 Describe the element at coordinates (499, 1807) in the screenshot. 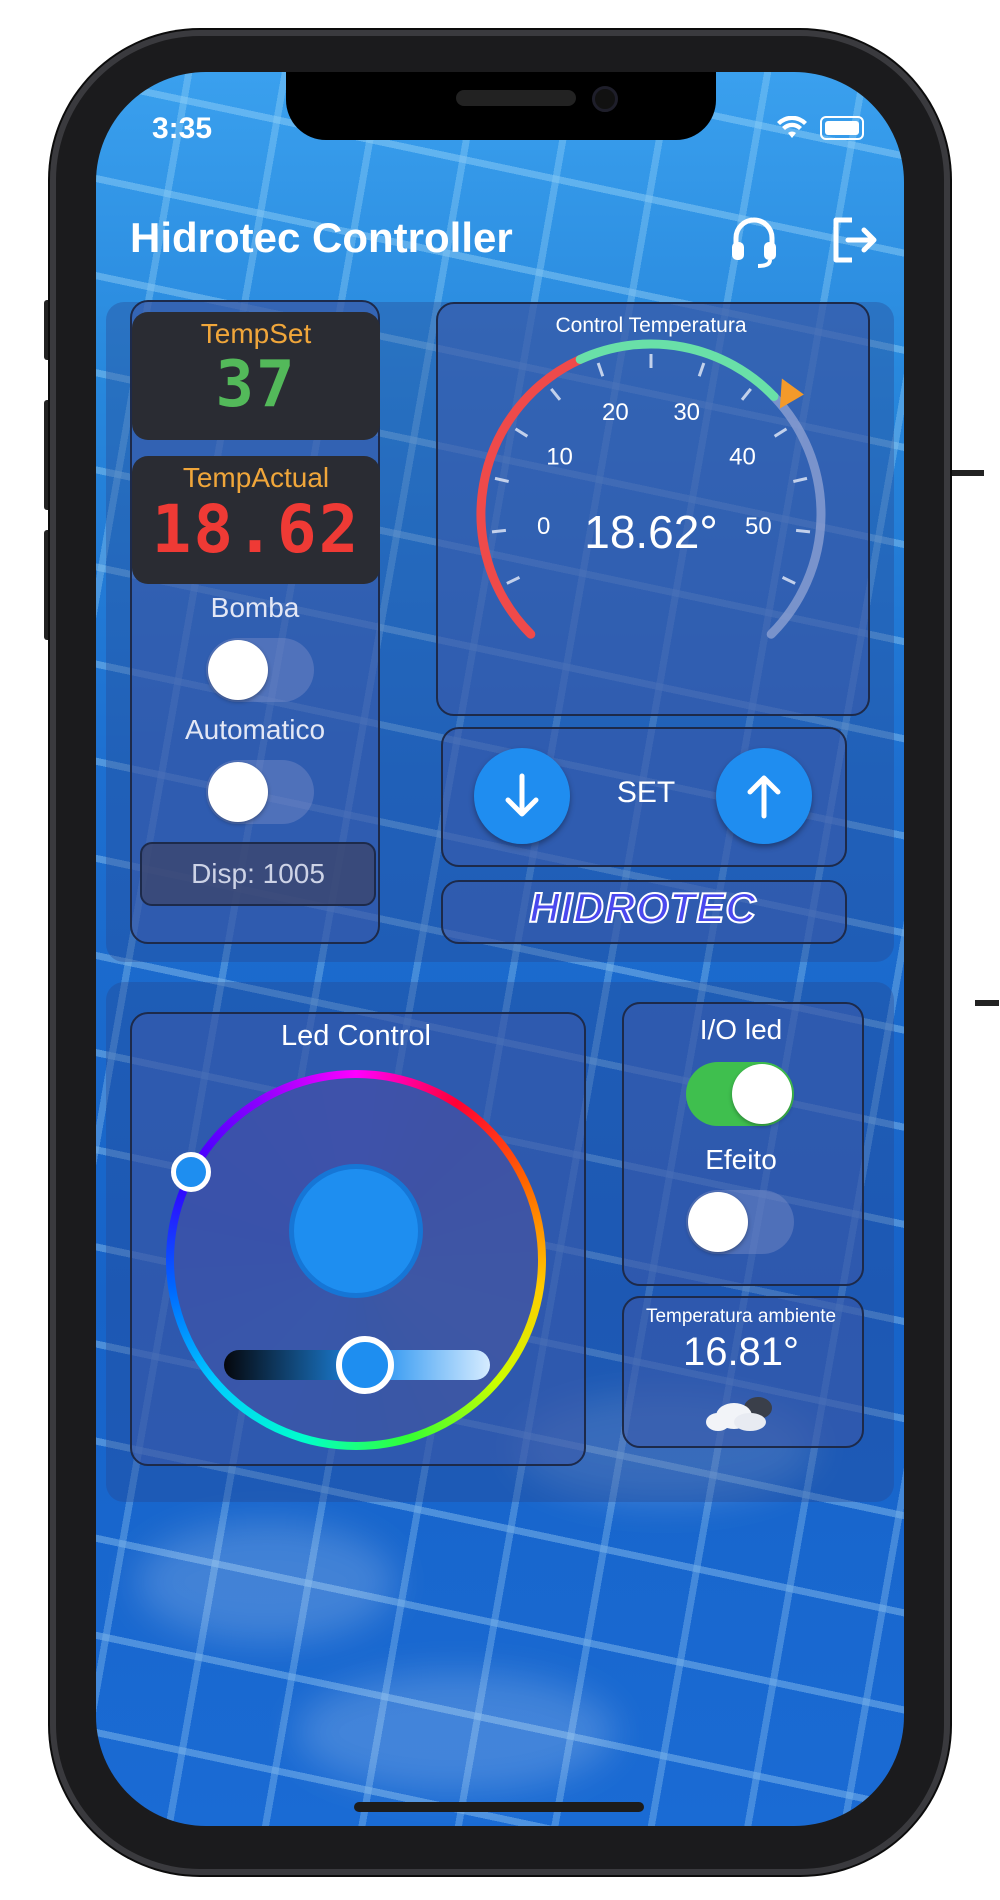

I see `home-indicator` at that location.